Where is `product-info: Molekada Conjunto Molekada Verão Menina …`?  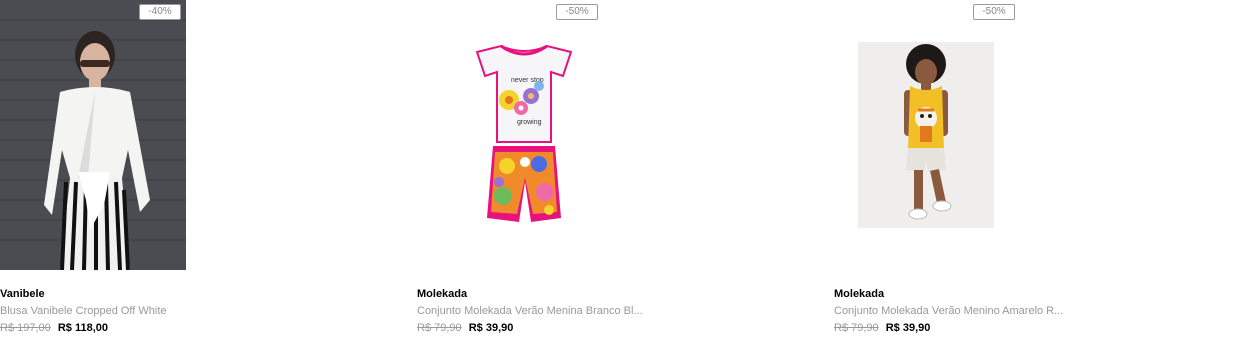
product-info: Molekada Conjunto Molekada Verão Menina … is located at coordinates (617, 311).